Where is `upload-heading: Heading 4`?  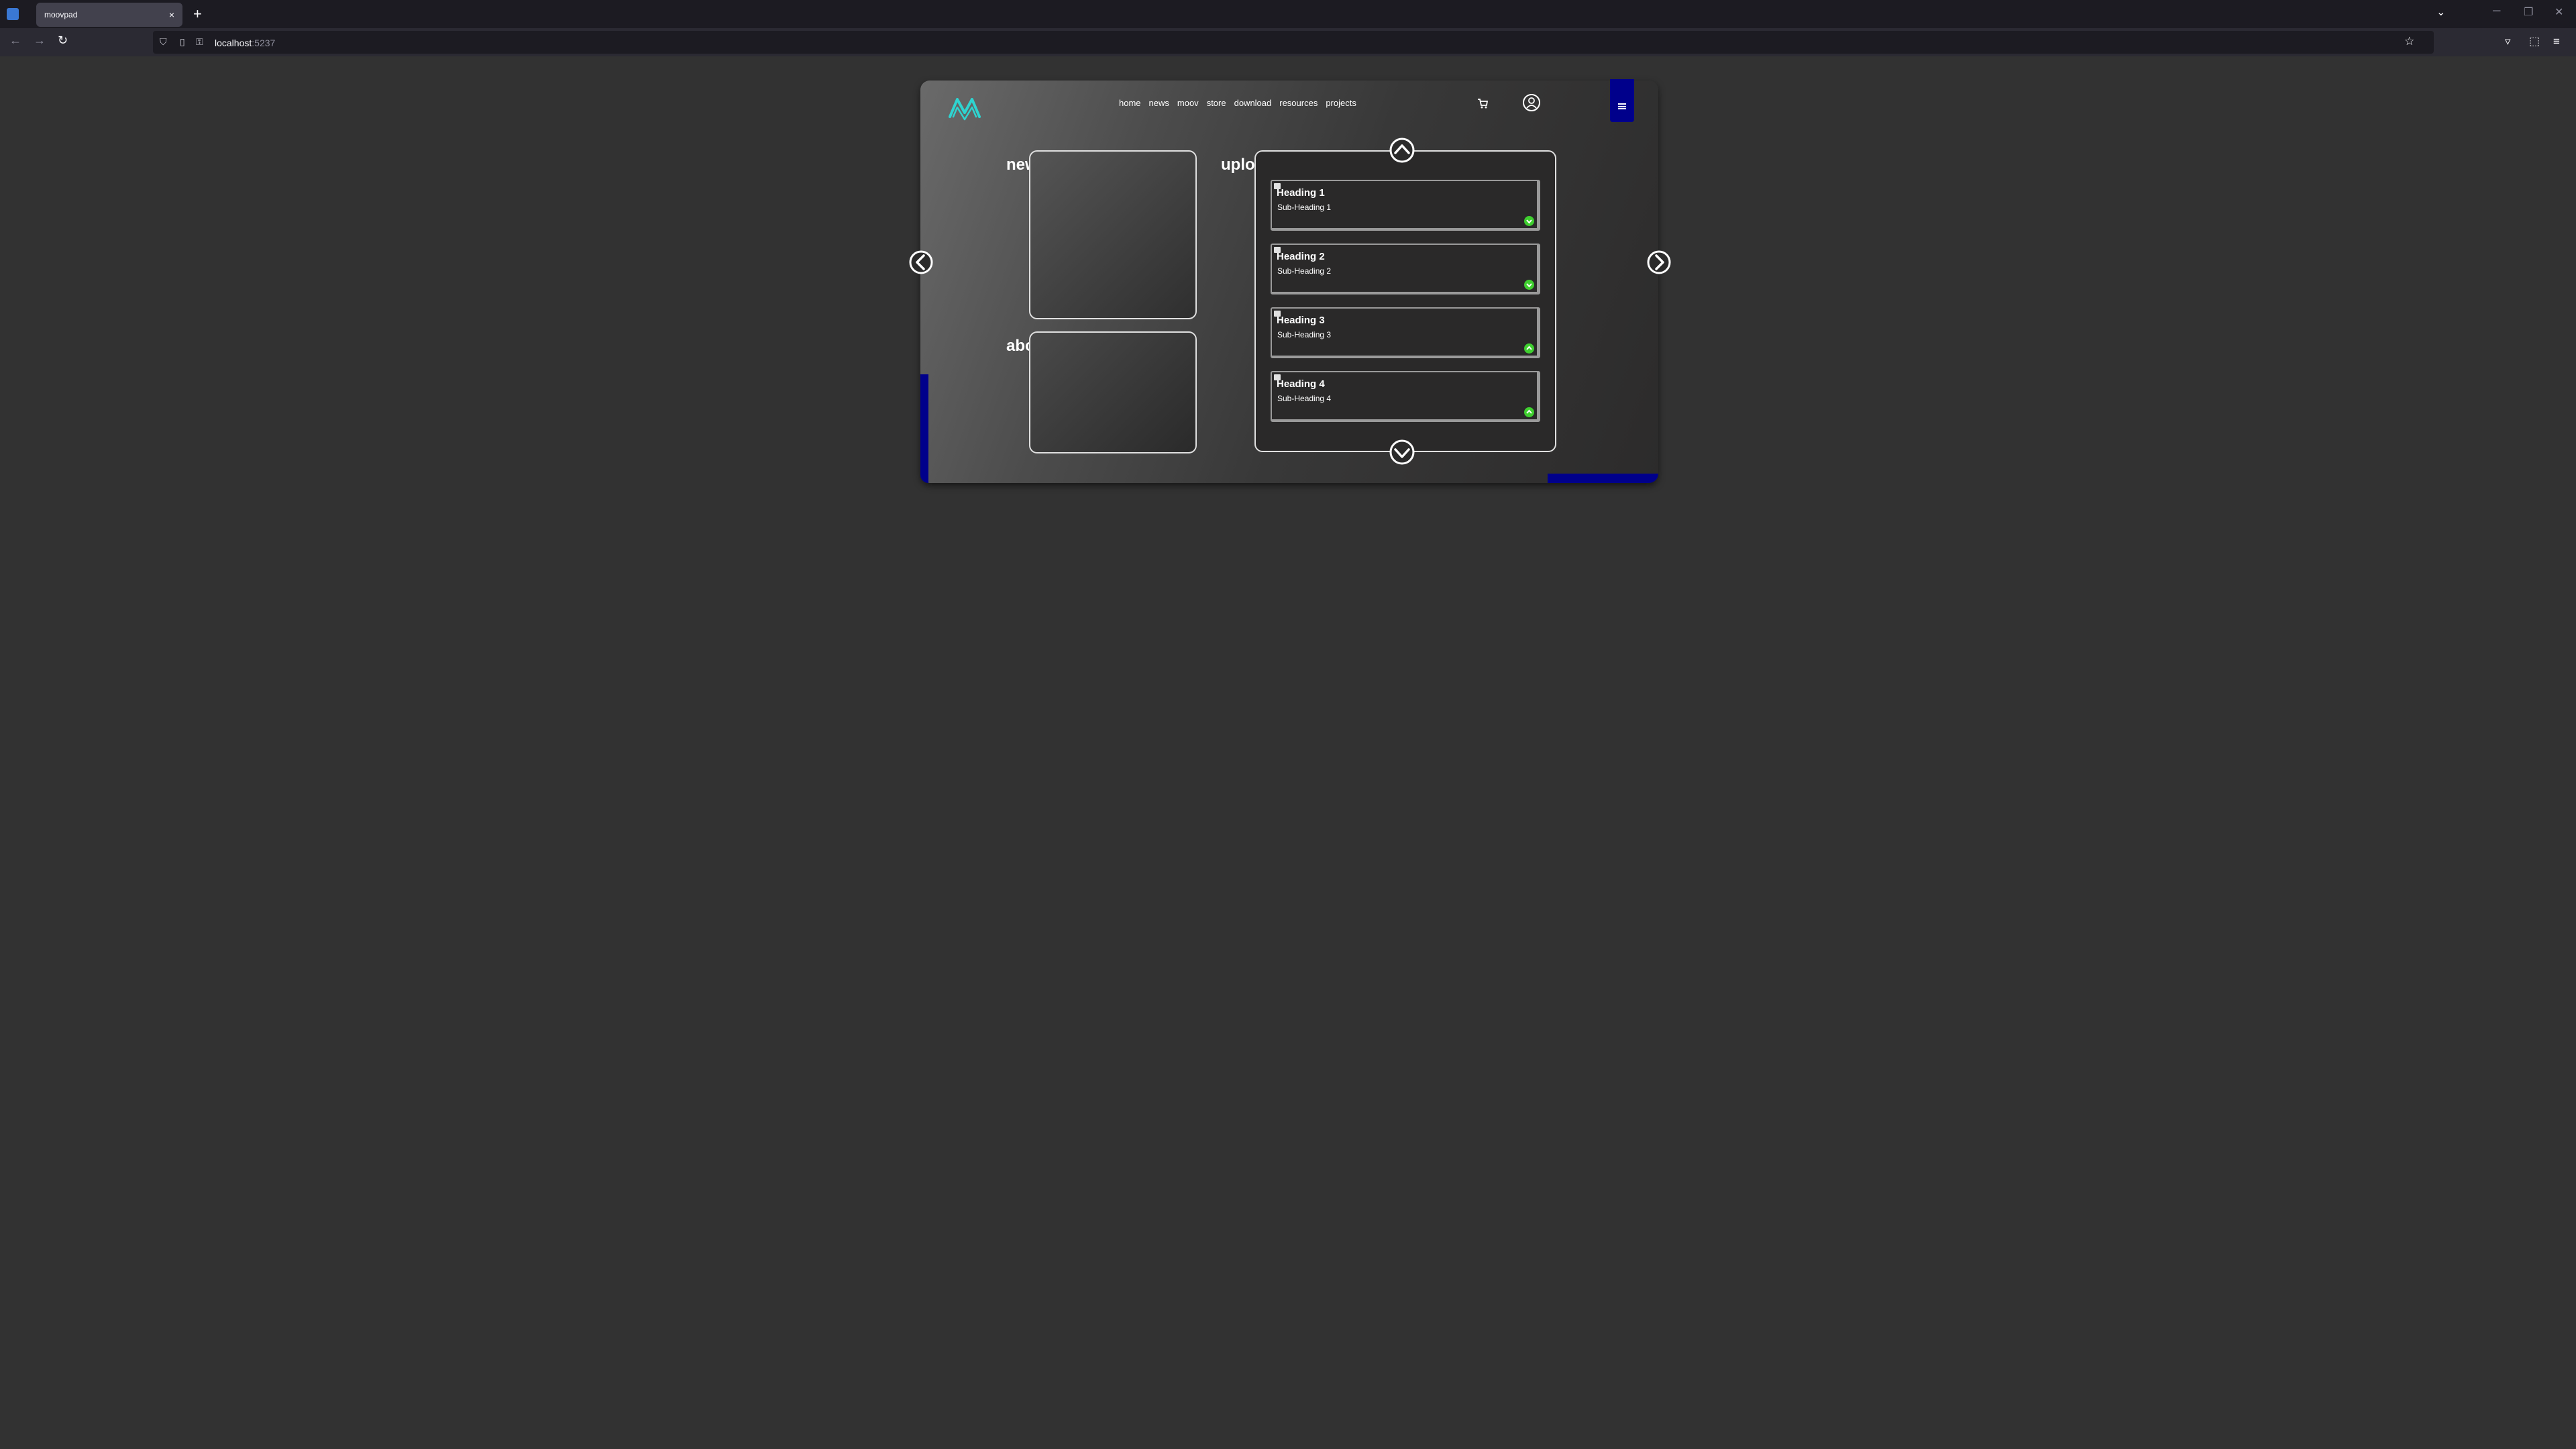
upload-heading: Heading 4 is located at coordinates (1301, 384).